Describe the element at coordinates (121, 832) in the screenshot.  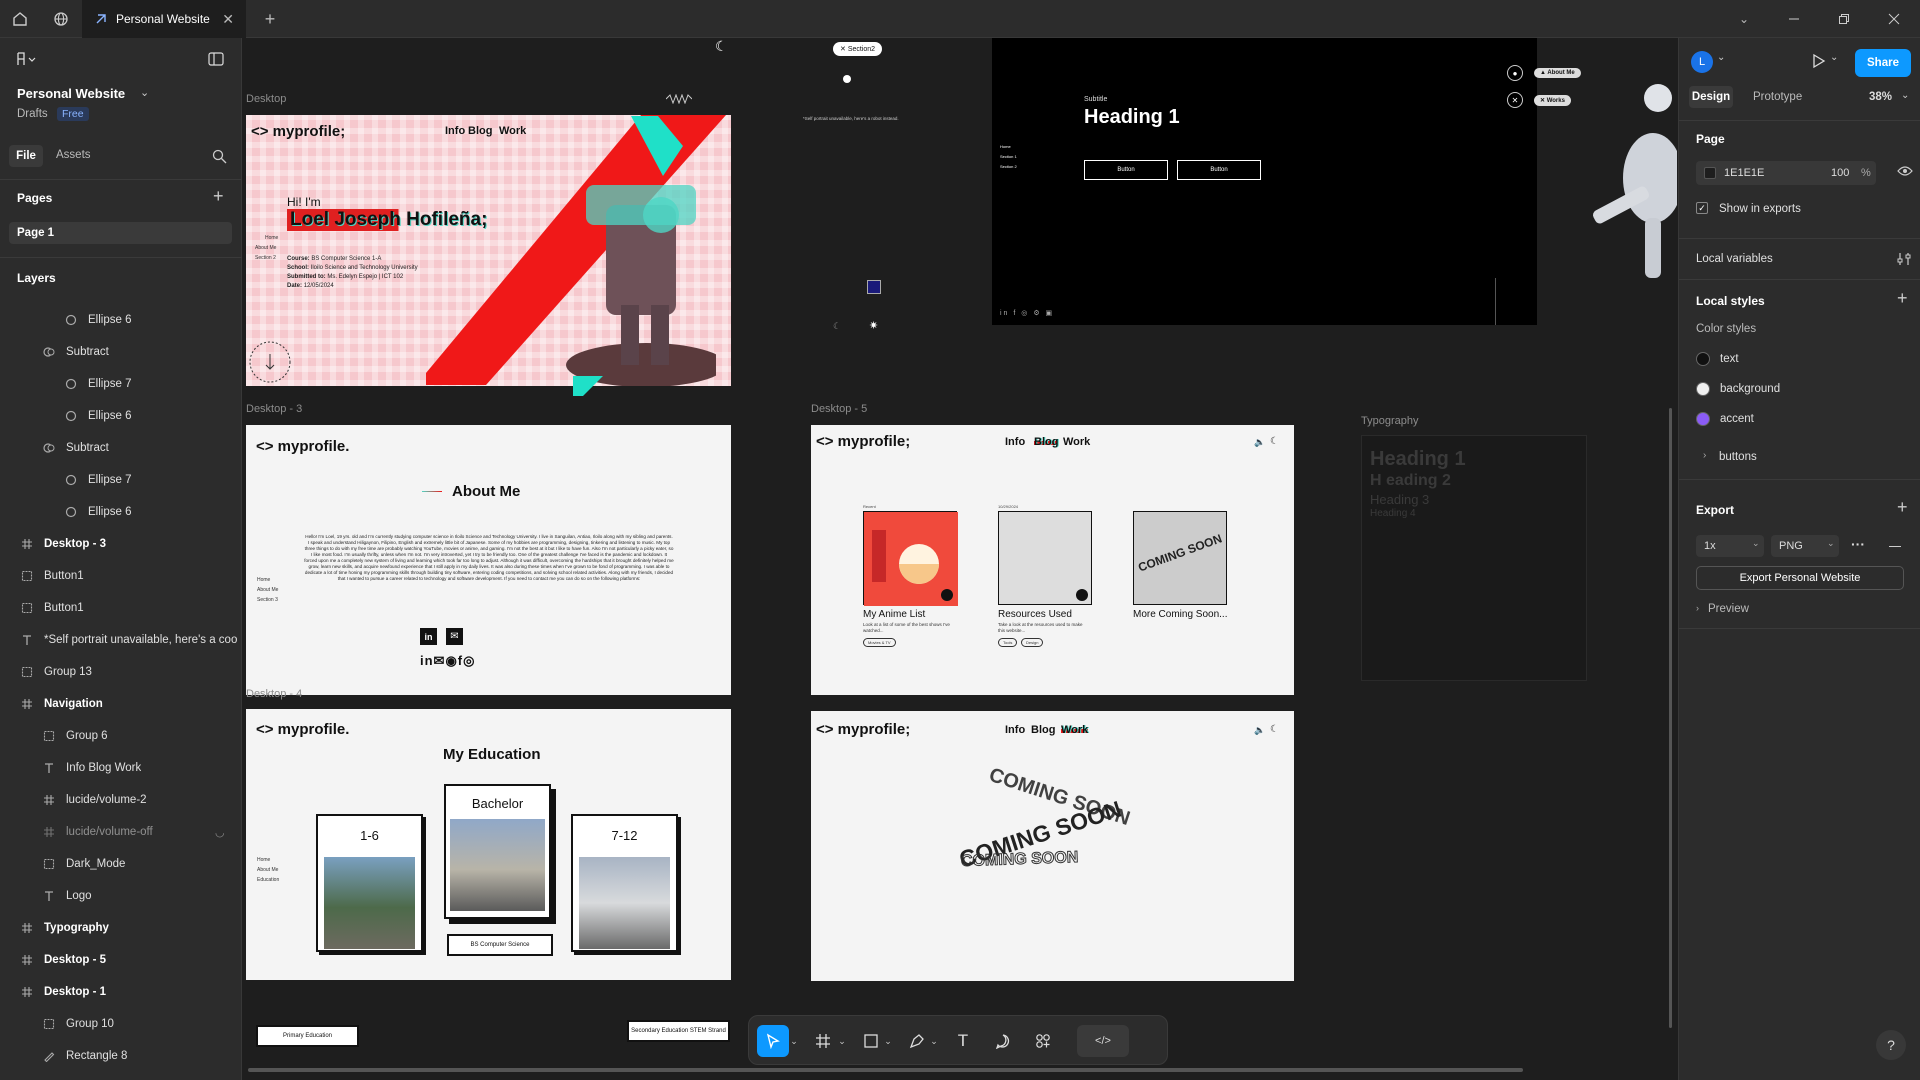
I see `layer-row: lucide/volume-off ◡` at that location.